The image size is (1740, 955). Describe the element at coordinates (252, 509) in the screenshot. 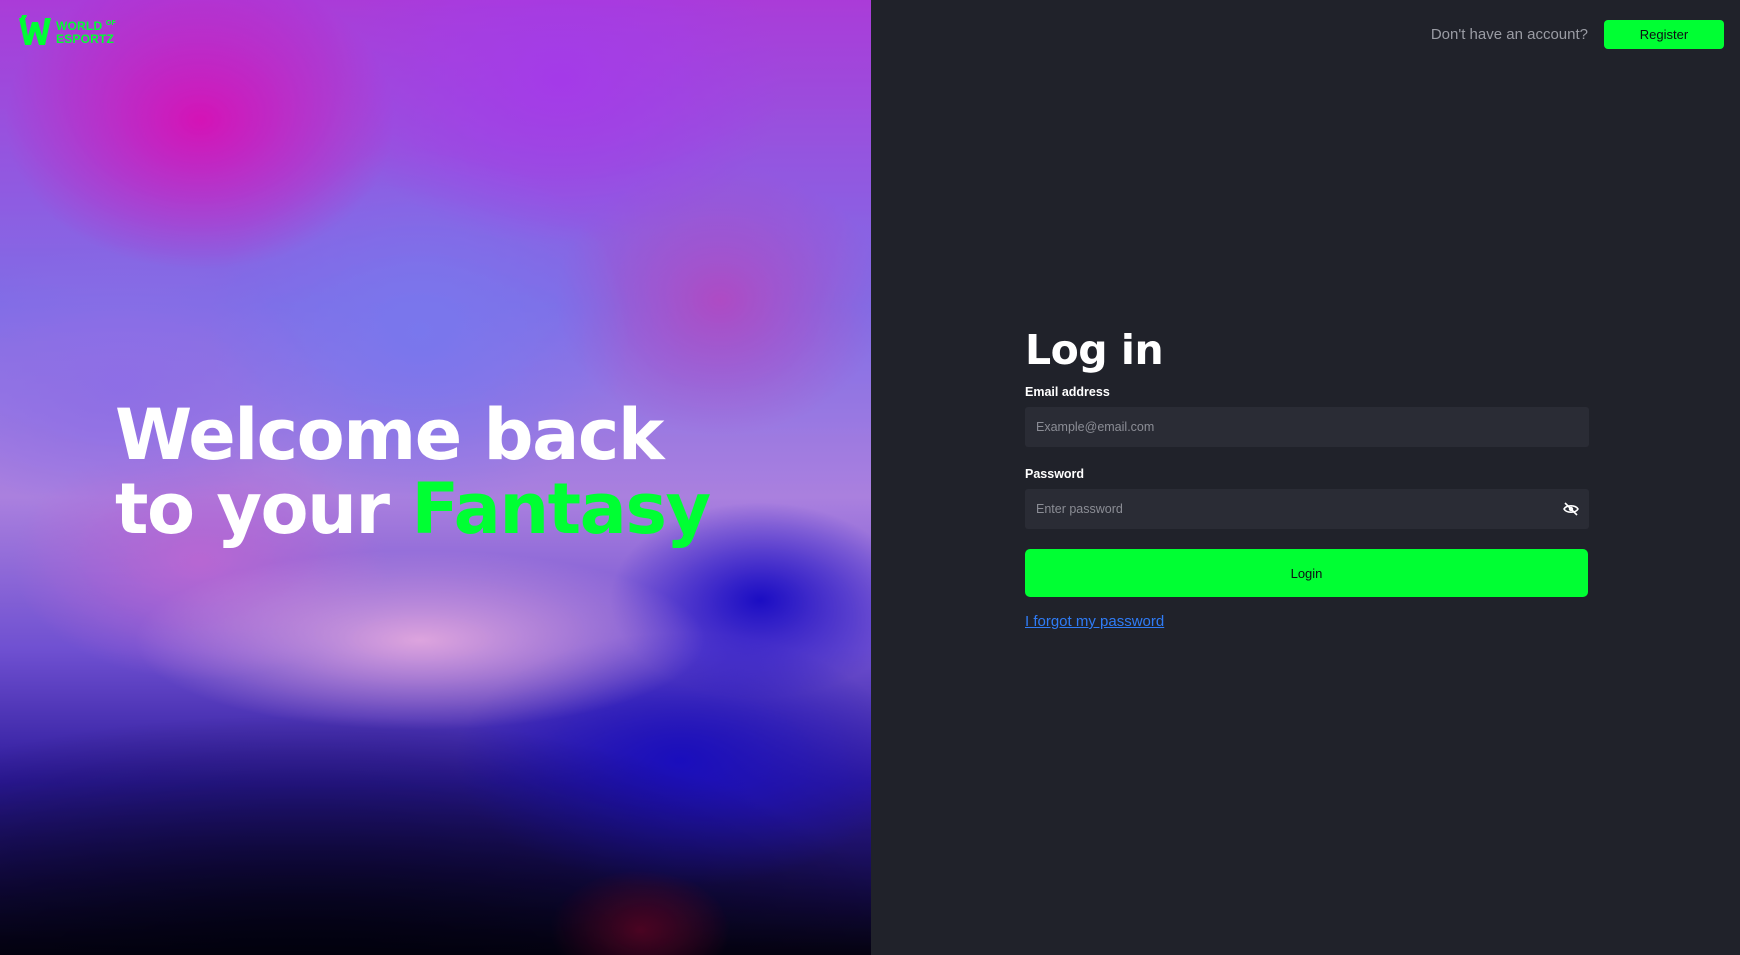

I see `hero-headline-prefix: to your` at that location.